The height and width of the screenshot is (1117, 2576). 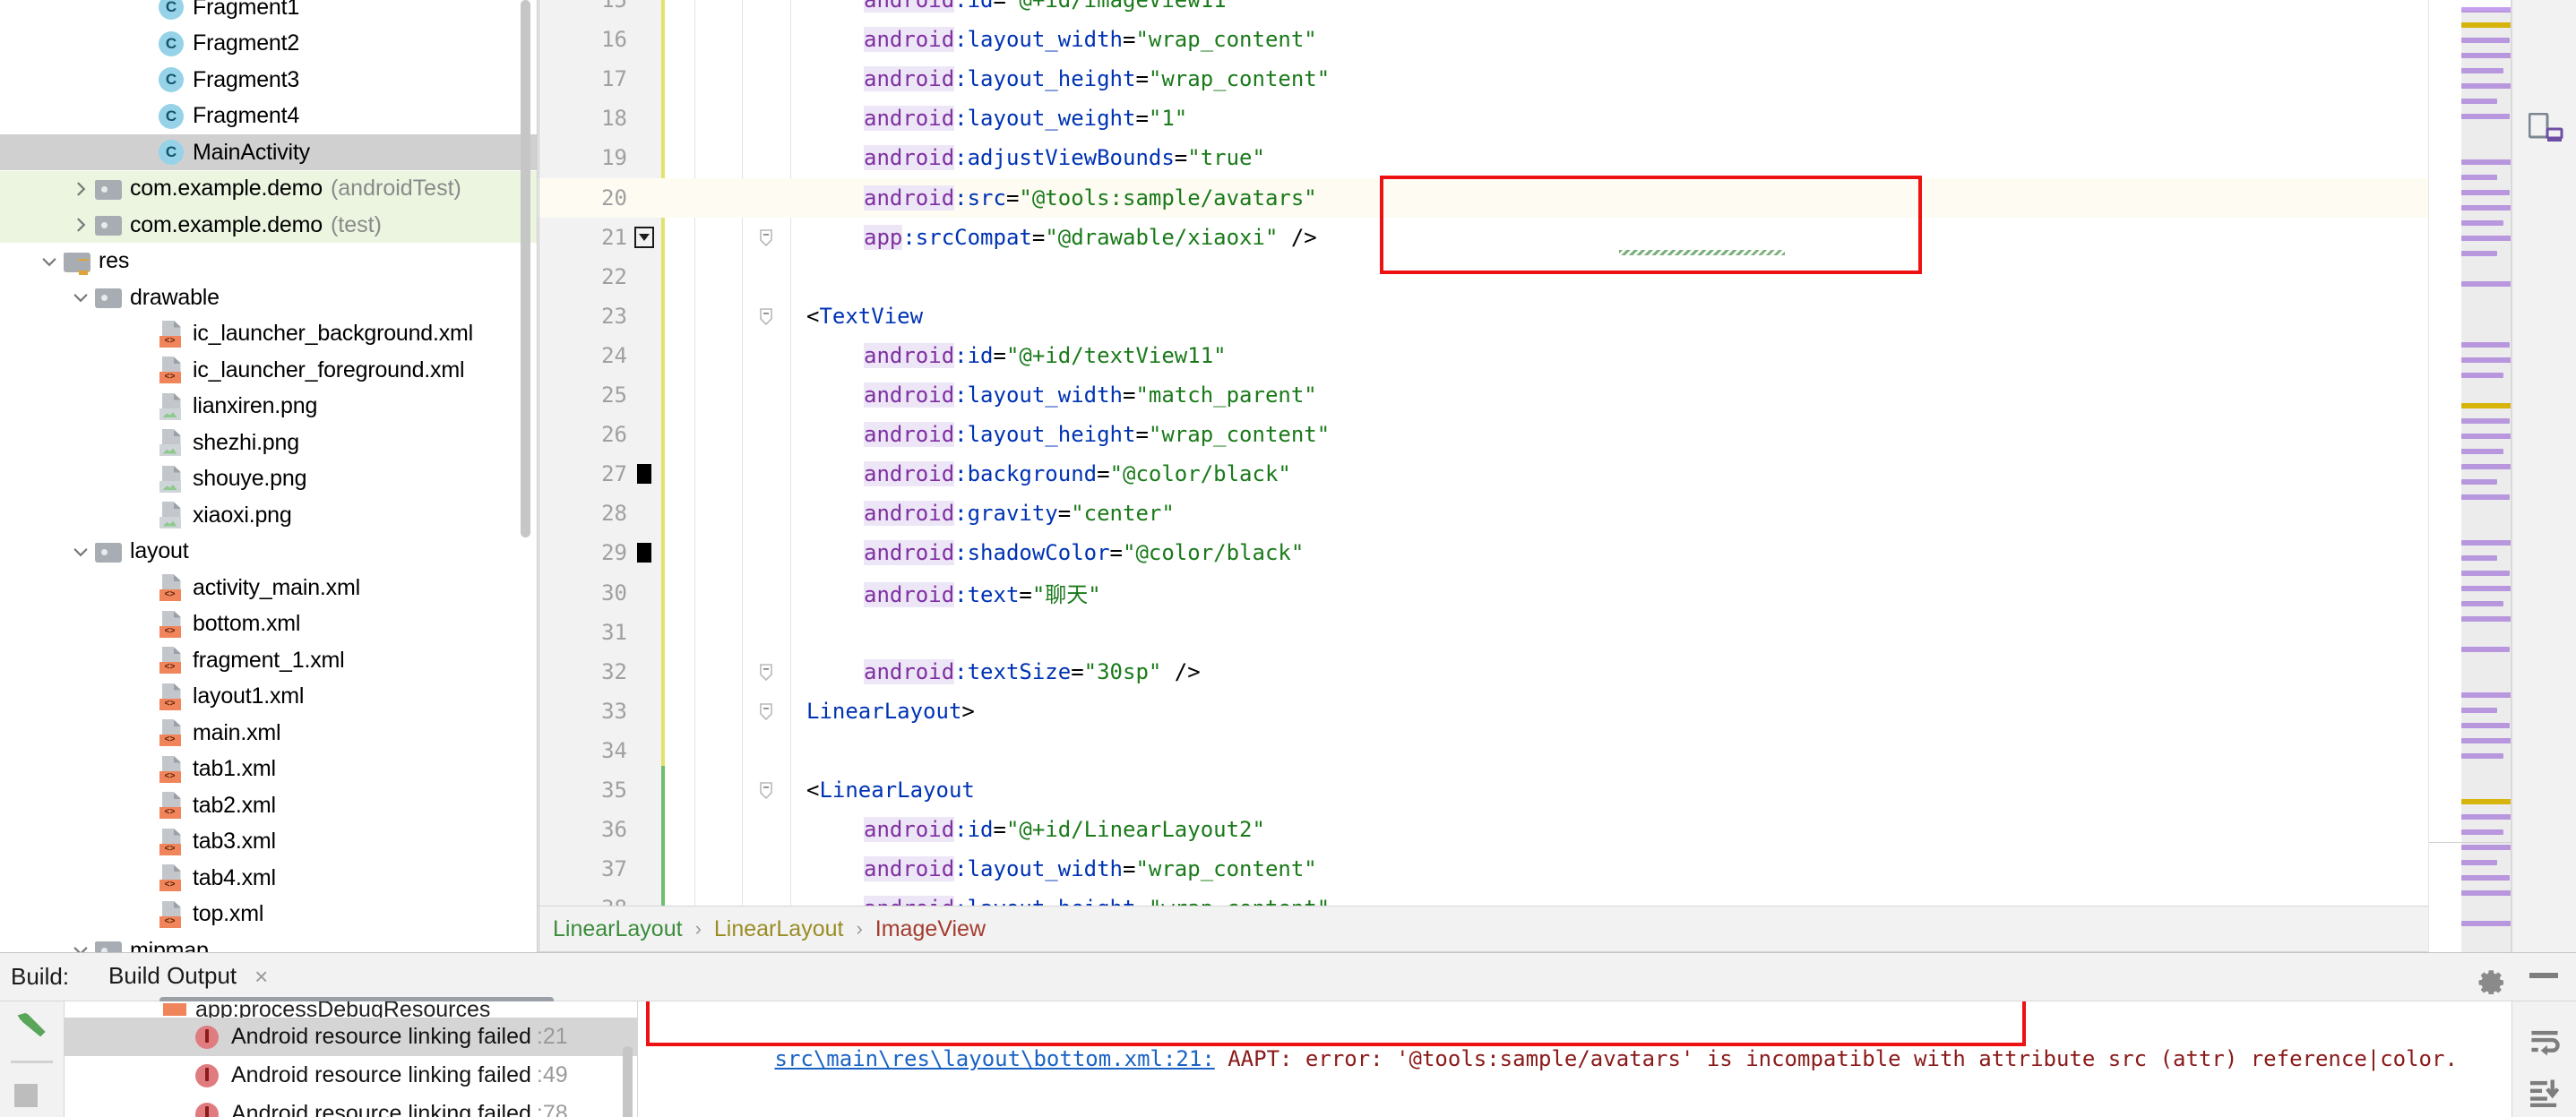 I want to click on code-text: android:id="@+id/LinearLayout2", so click(x=1064, y=830).